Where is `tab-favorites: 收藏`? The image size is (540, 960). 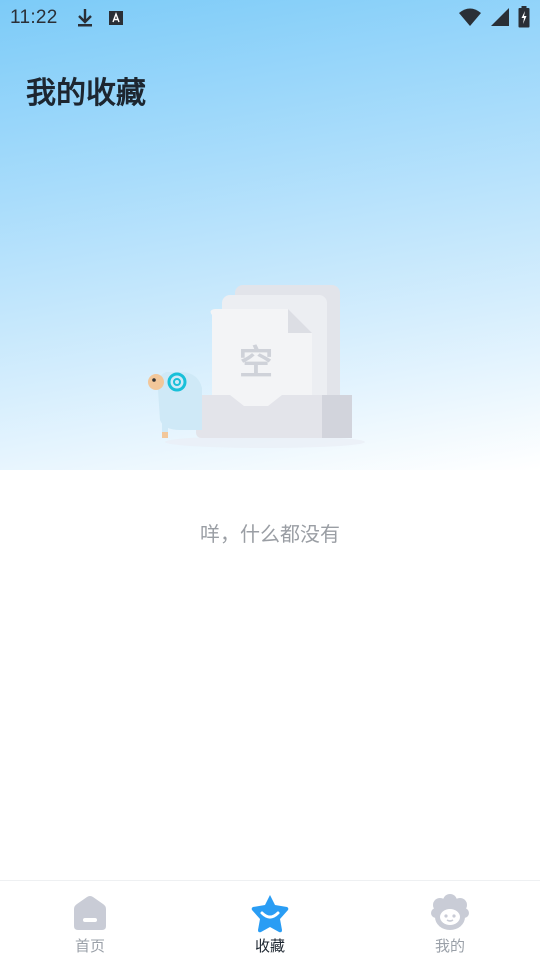
tab-favorites: 收藏 is located at coordinates (270, 920).